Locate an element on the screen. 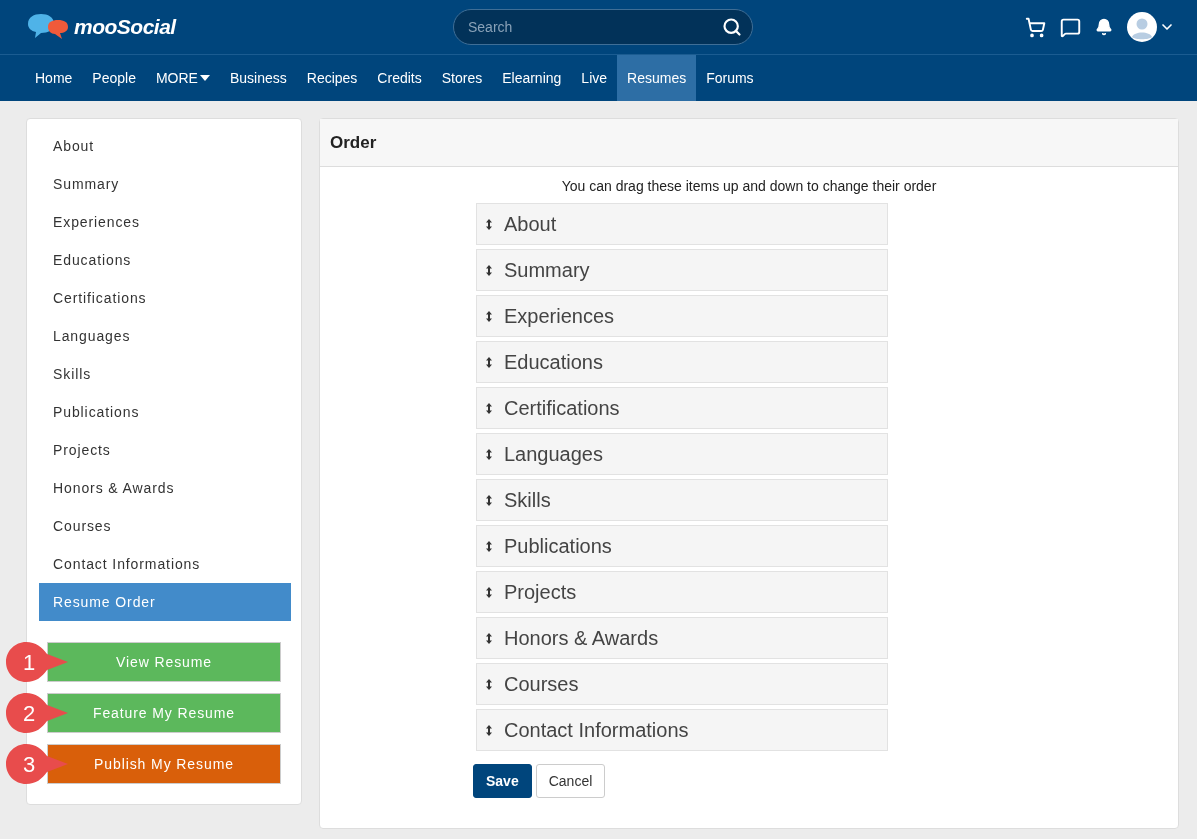 The image size is (1197, 839). item-label: Projects is located at coordinates (540, 592).